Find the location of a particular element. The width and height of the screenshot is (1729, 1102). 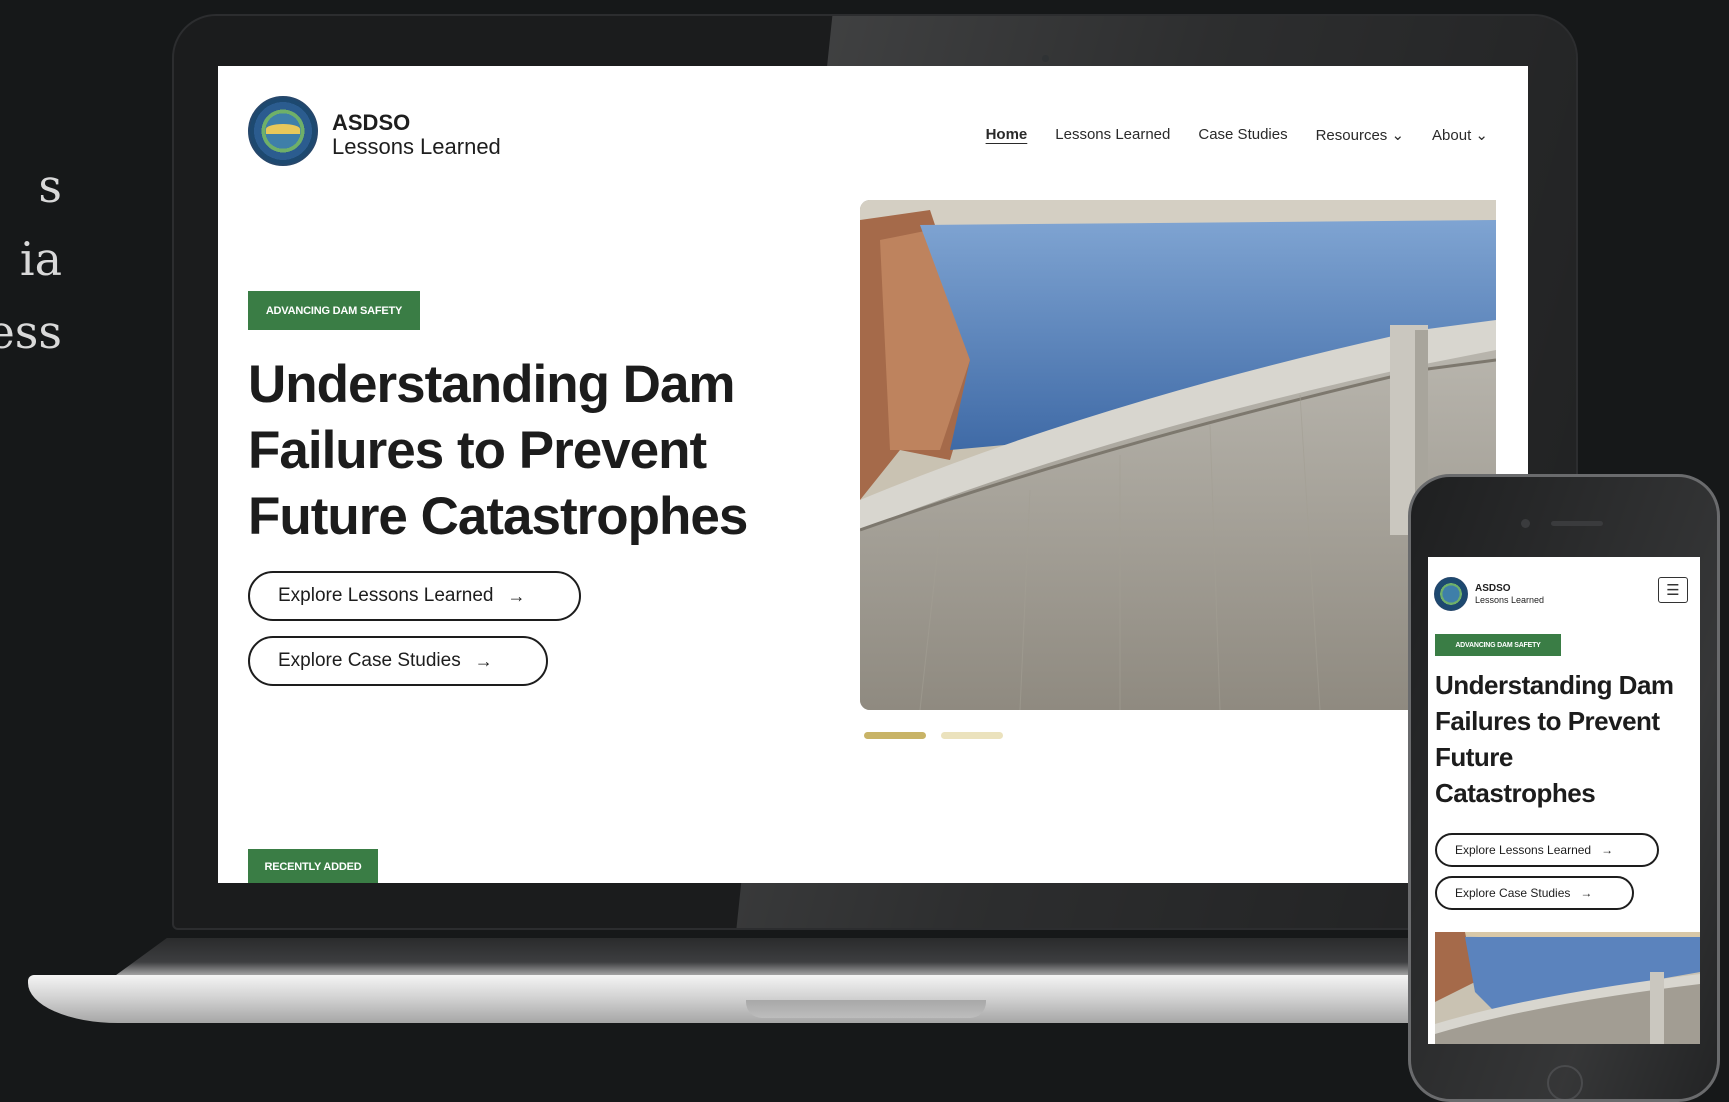

nav-item-resources-label: Resources is located at coordinates (1351, 135).